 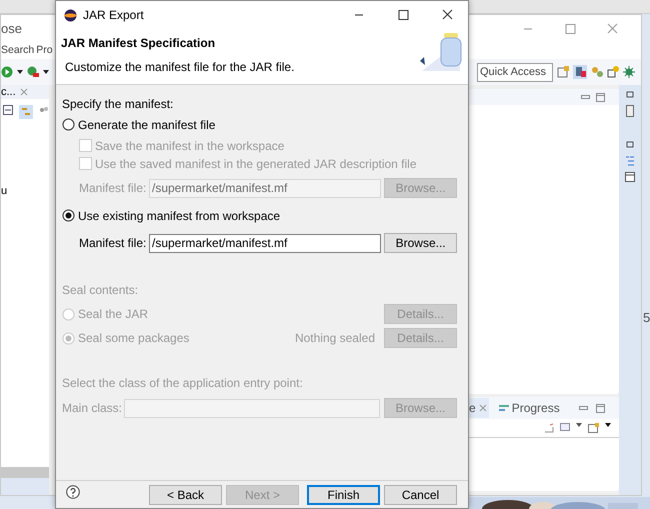 What do you see at coordinates (565, 428) in the screenshot?
I see `console-icon` at bounding box center [565, 428].